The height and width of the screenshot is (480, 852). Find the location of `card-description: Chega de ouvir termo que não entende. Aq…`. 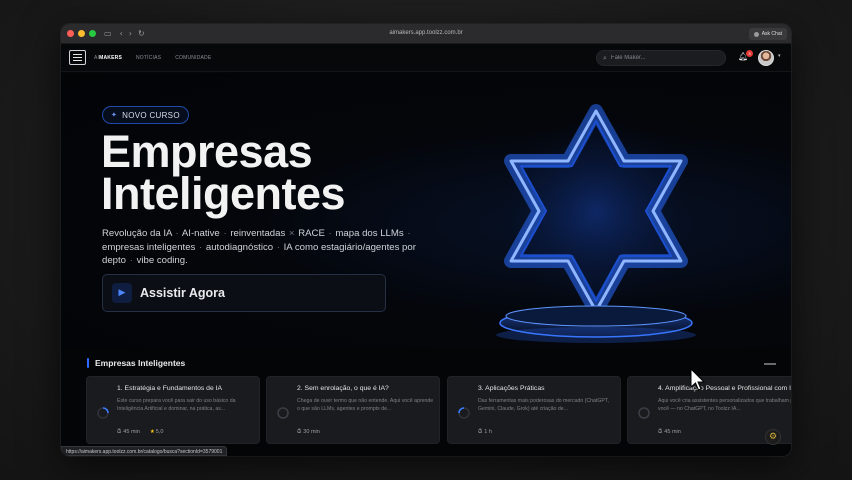

card-description: Chega de ouvir termo que não entende. Aq… is located at coordinates (365, 405).